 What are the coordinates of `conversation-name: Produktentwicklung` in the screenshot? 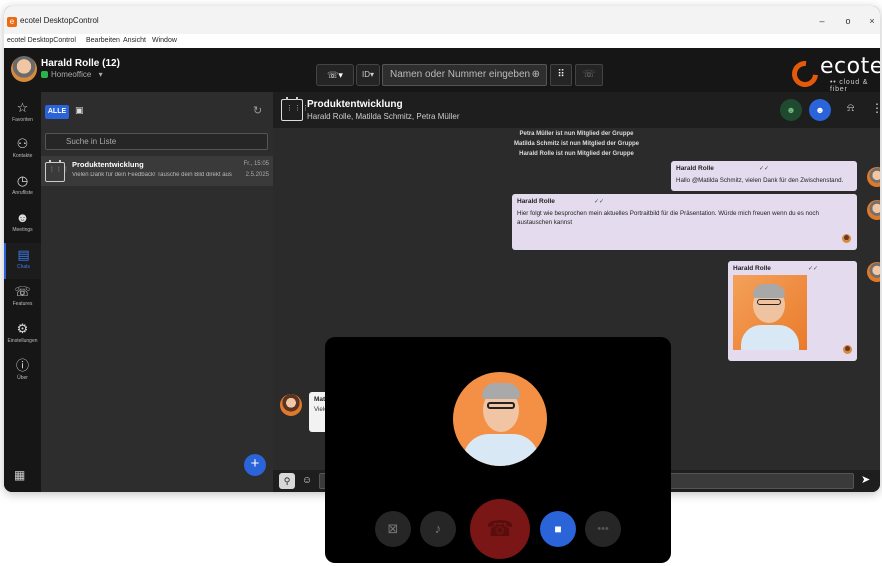 It's located at (108, 164).